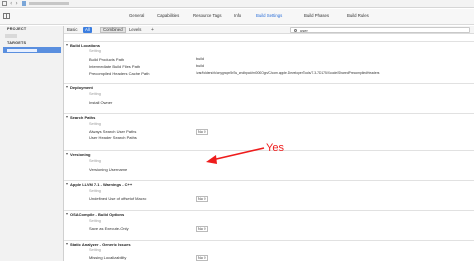 This screenshot has width=474, height=261. I want to click on tab-build-phases: Build Phases, so click(316, 15).